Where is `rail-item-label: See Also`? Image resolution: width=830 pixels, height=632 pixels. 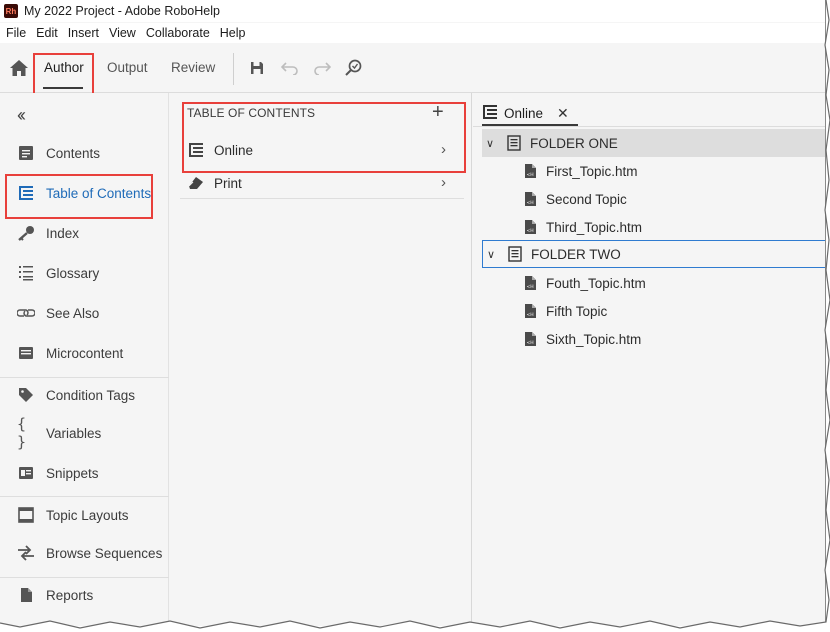
rail-item-label: See Also is located at coordinates (73, 313).